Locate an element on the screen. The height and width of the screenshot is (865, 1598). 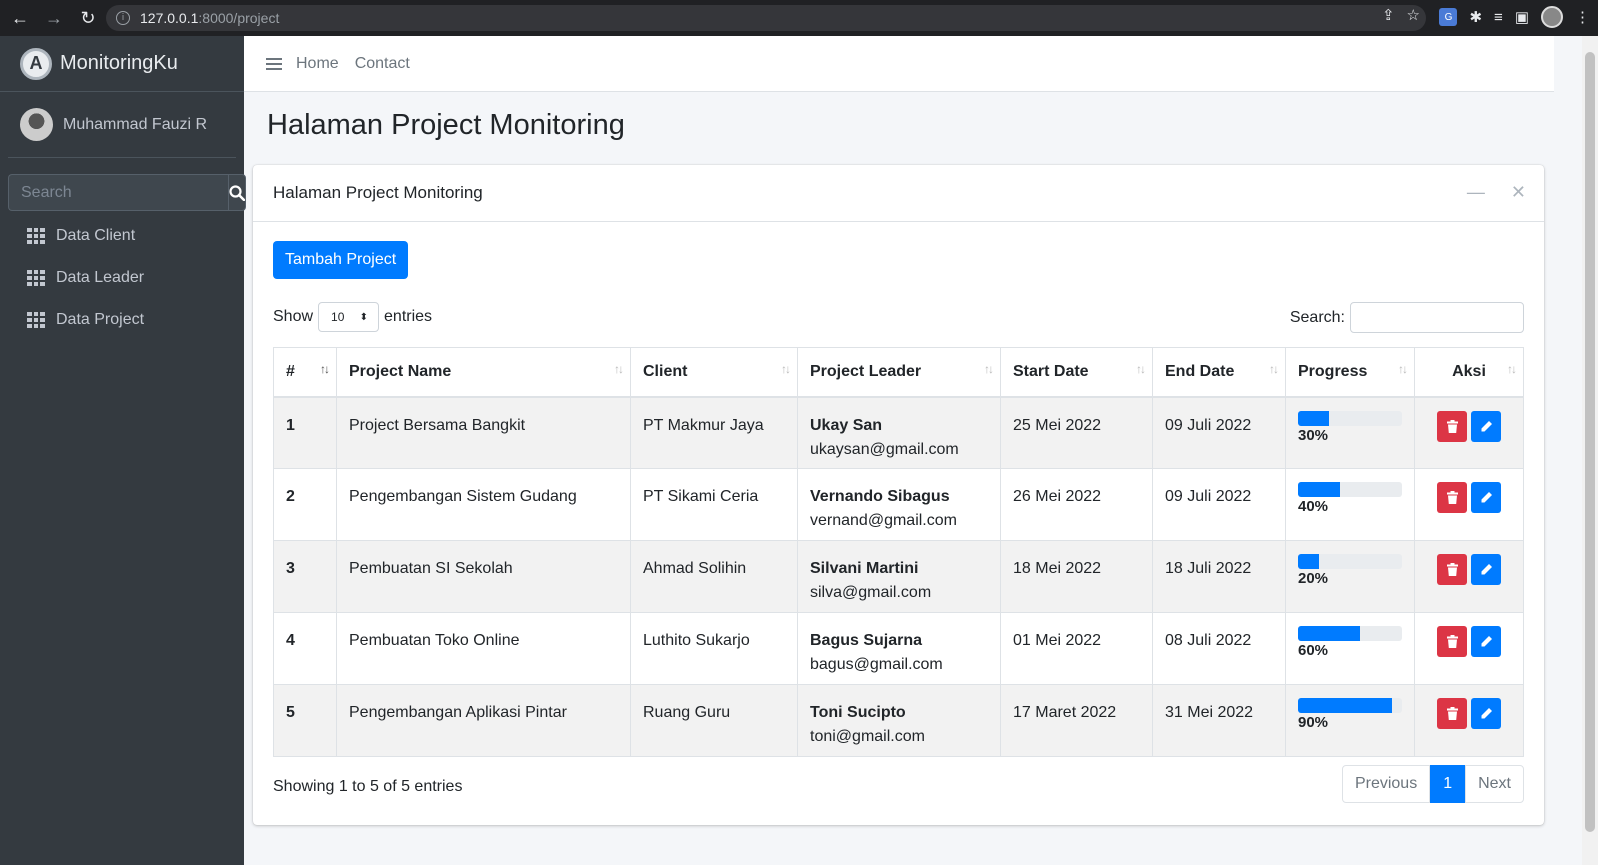
column-header-project-leader: Project Leader ↑↓ is located at coordinates (899, 372).